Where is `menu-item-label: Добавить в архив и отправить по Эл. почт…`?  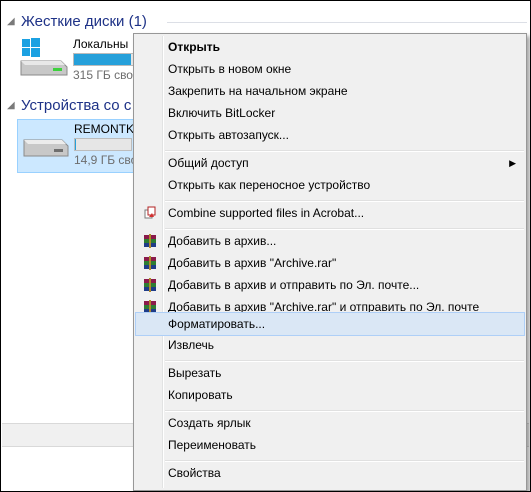 menu-item-label: Добавить в архив и отправить по Эл. почт… is located at coordinates (294, 285).